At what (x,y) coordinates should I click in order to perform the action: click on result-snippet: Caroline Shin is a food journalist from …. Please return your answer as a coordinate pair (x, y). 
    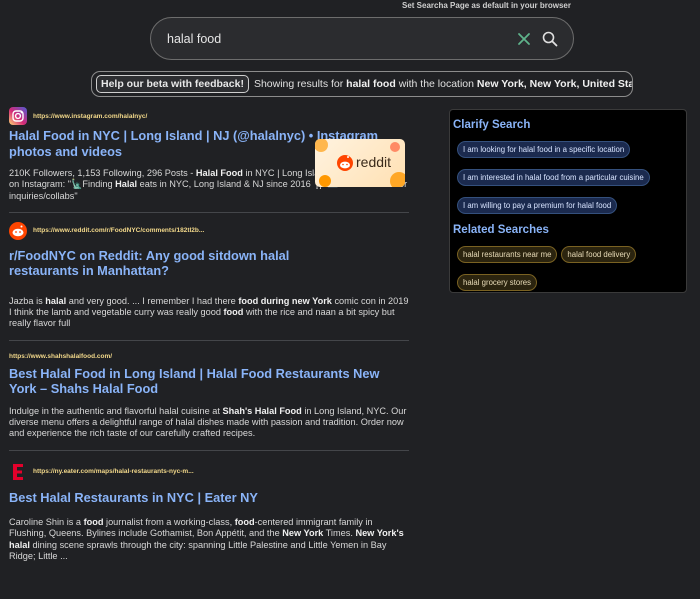
    Looking at the image, I should click on (206, 539).